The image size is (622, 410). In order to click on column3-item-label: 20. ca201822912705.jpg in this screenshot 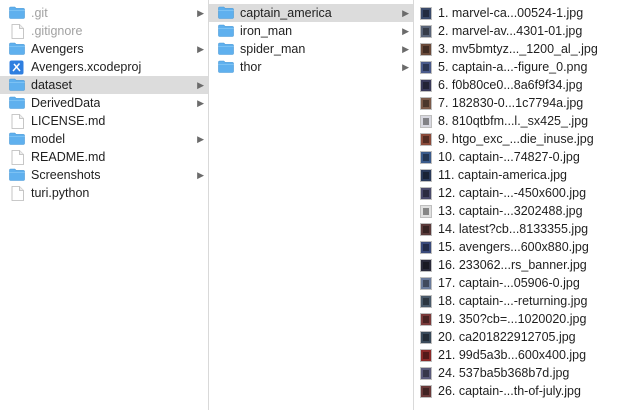, I will do `click(507, 337)`.